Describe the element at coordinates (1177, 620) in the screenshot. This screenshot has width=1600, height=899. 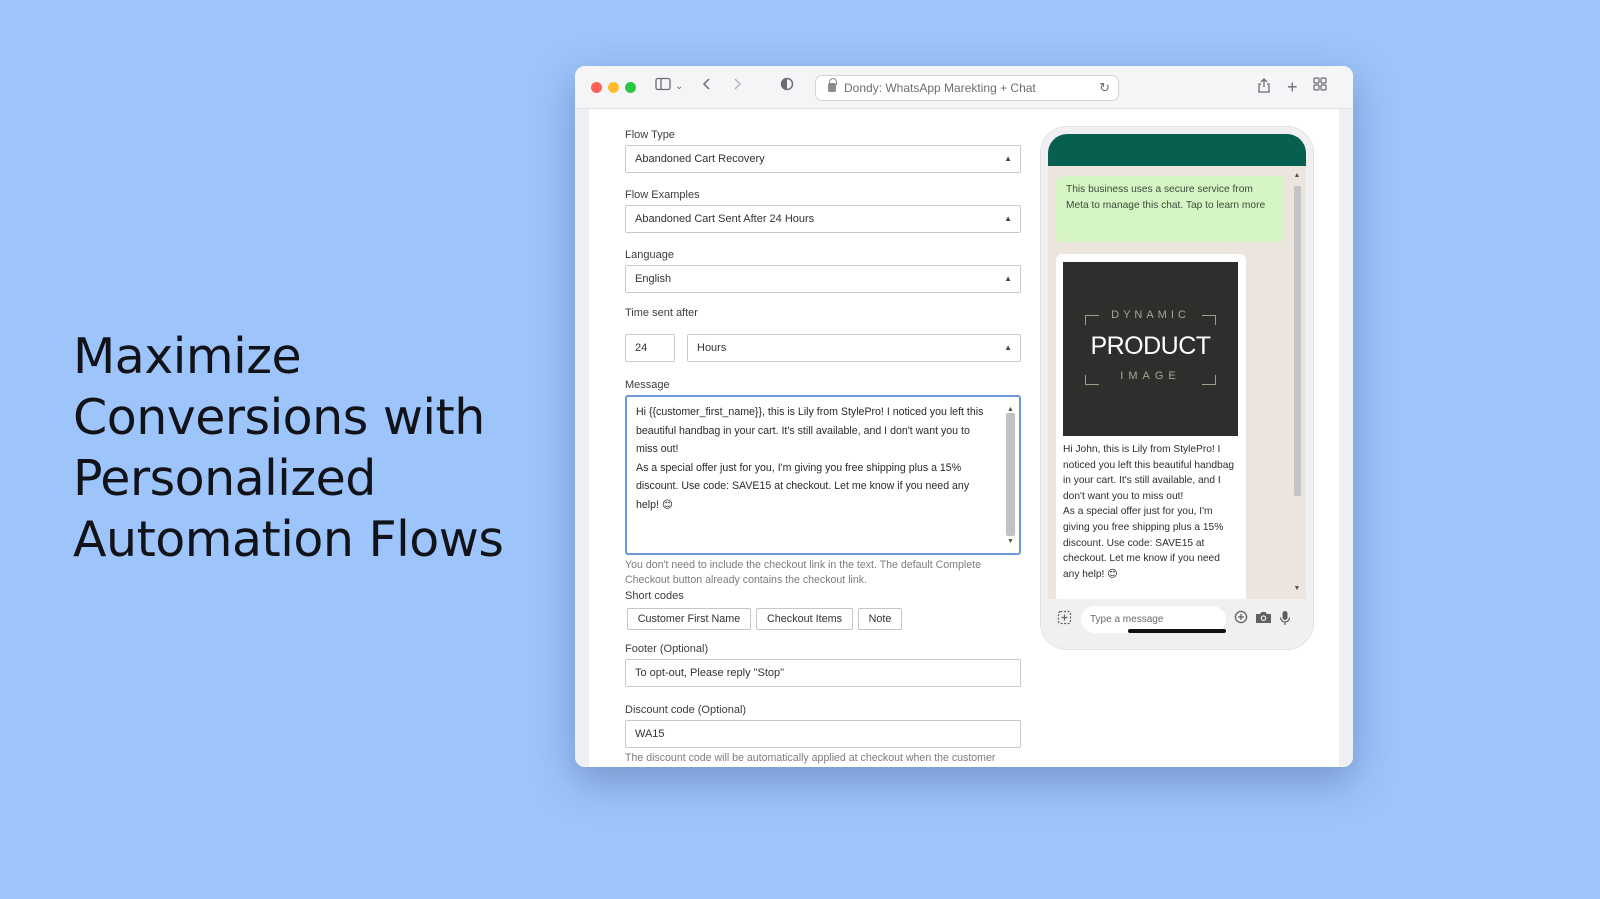
I see `chat-input-bar: Type a message` at that location.